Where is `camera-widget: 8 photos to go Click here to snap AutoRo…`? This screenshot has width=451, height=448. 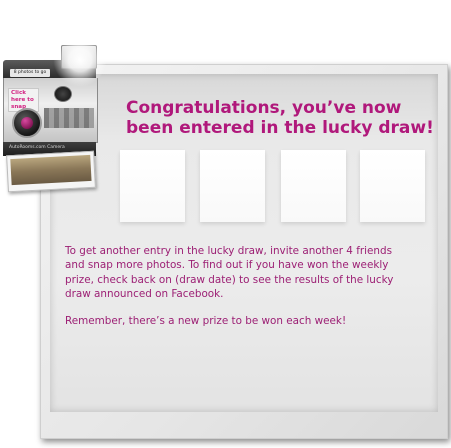
camera-widget: 8 photos to go Click here to snap AutoRo… is located at coordinates (55, 113).